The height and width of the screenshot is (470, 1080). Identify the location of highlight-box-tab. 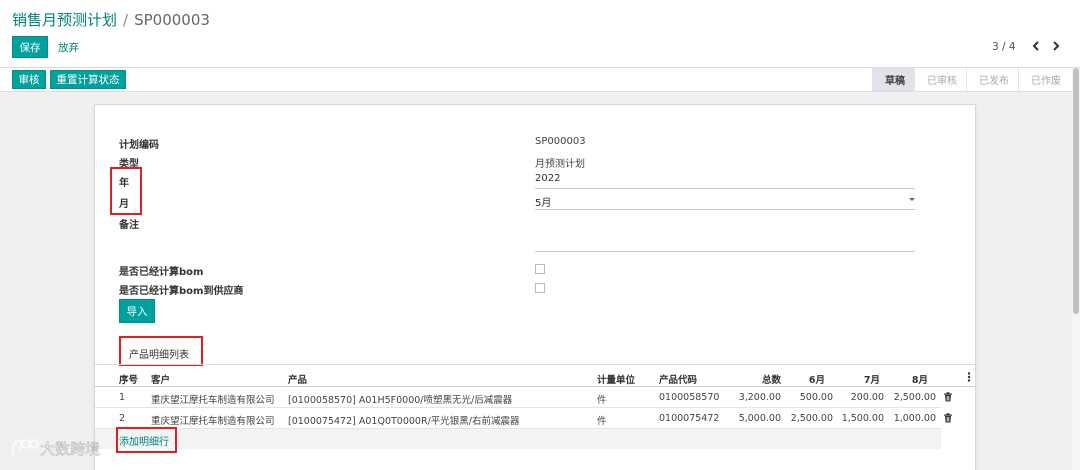
(161, 351).